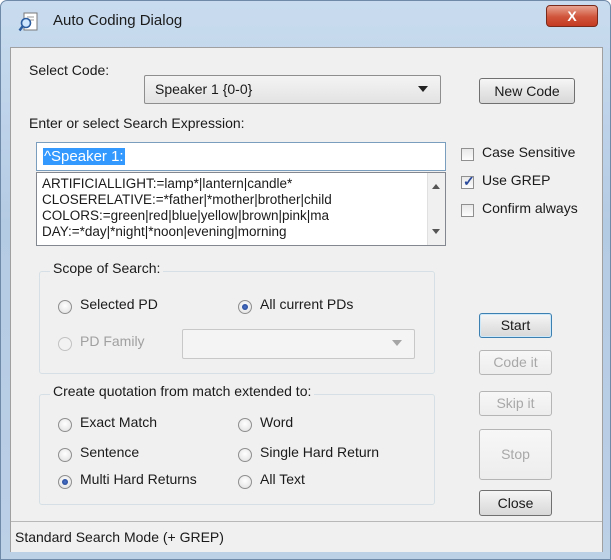 This screenshot has width=611, height=560. Describe the element at coordinates (107, 268) in the screenshot. I see `scope-of-search-title: Scope of Search:` at that location.